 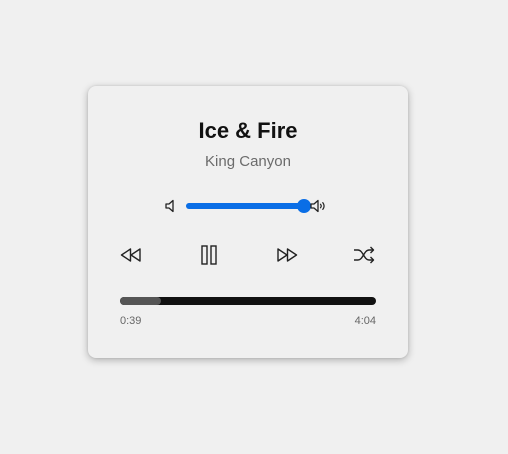 What do you see at coordinates (209, 255) in the screenshot?
I see `pause-icon` at bounding box center [209, 255].